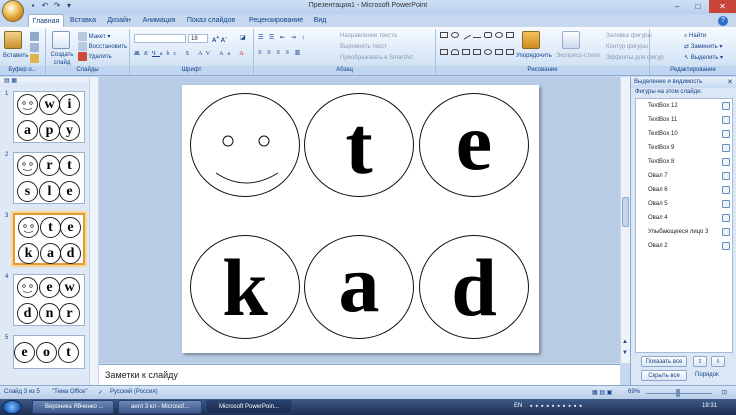  I want to click on thumbnail-slide: eot, so click(49, 352).